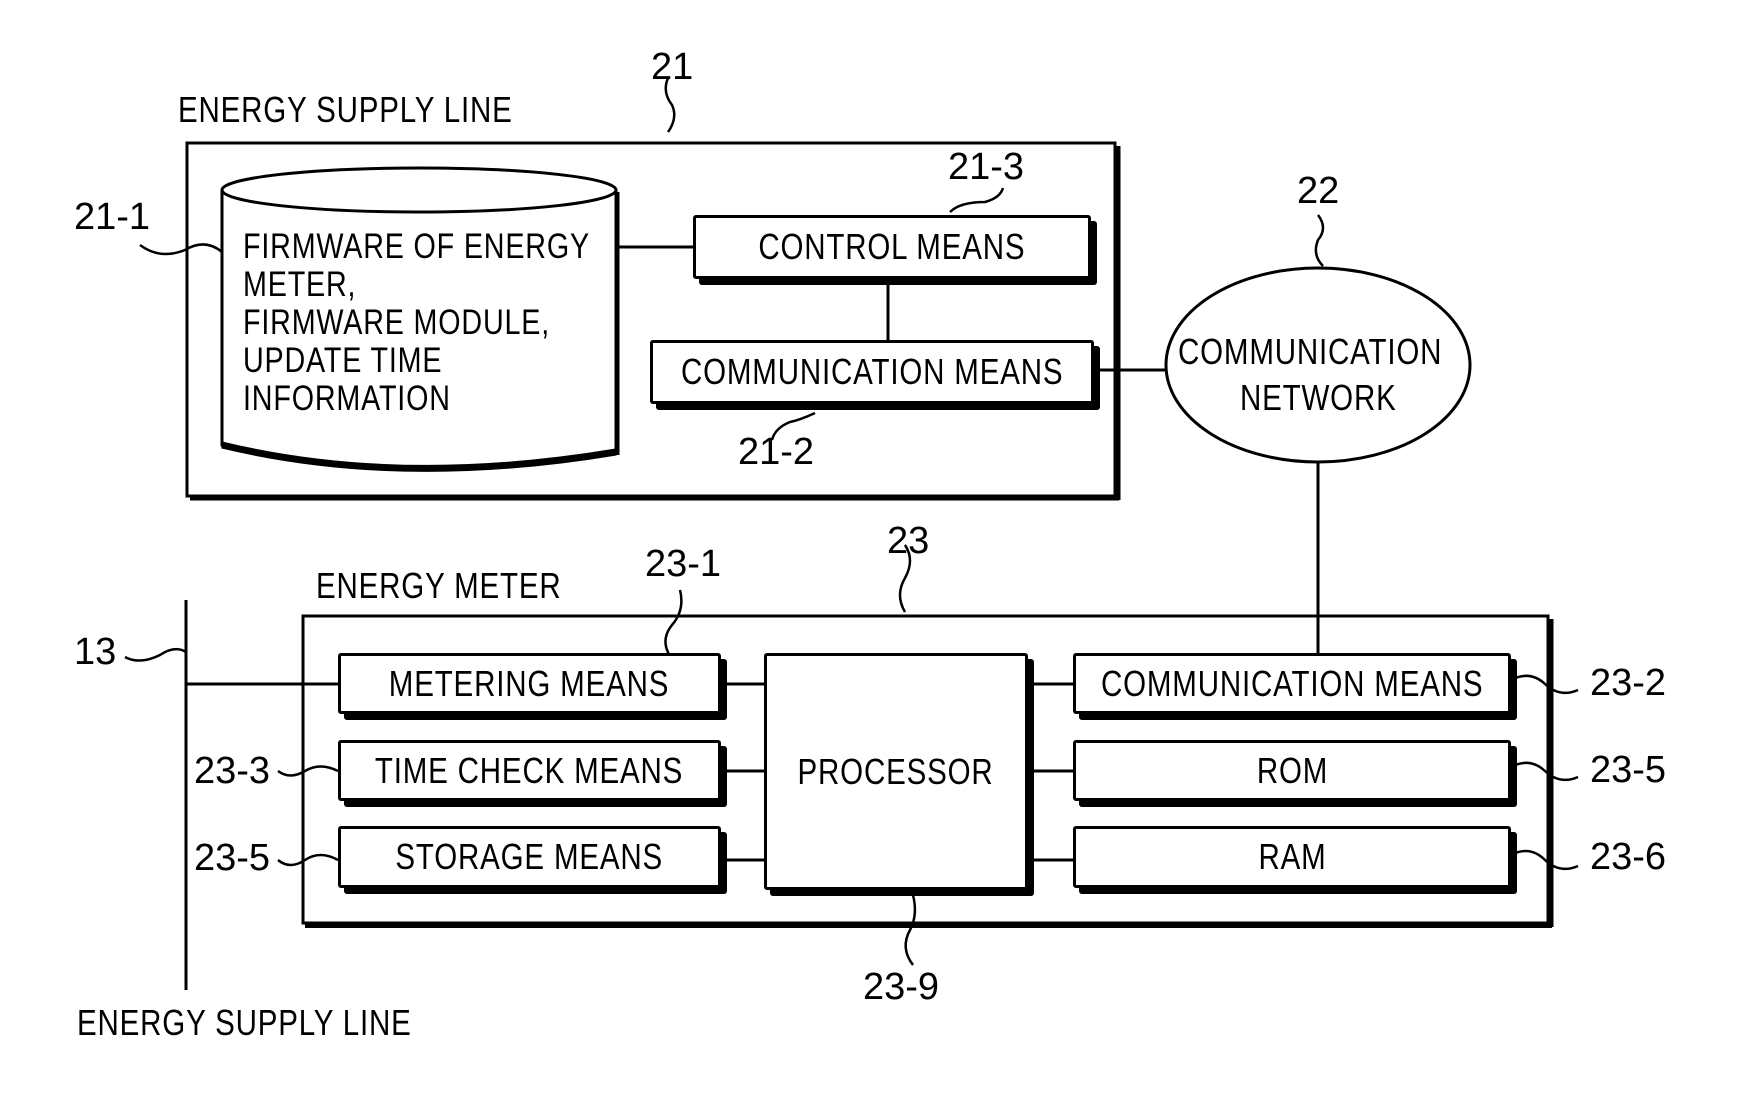 The image size is (1756, 1109). I want to click on meter-communication-means-box: COMMUNICATION MEANS, so click(1292, 683).